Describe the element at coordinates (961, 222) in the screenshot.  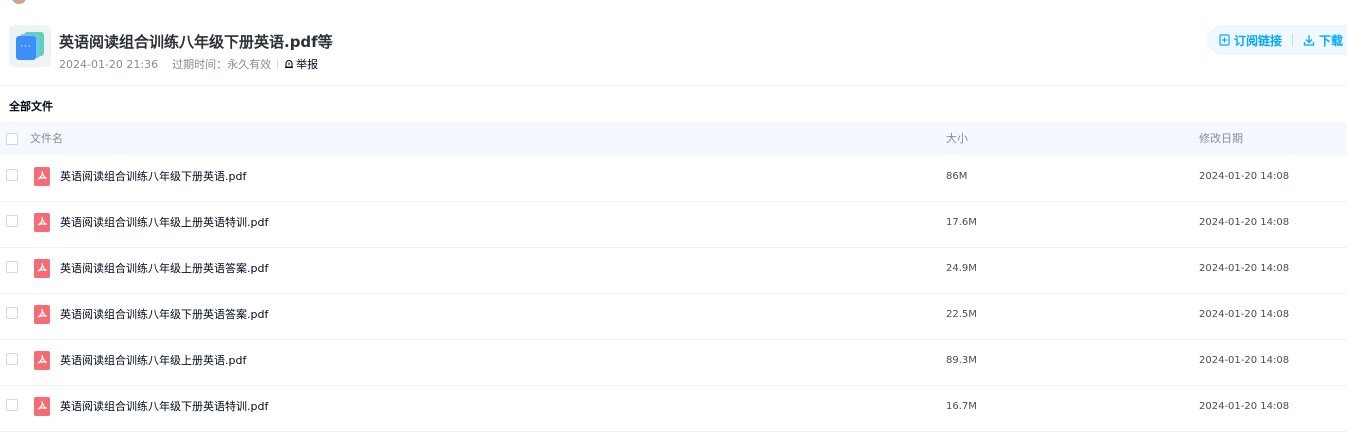
I see `file-size: 17.6M` at that location.